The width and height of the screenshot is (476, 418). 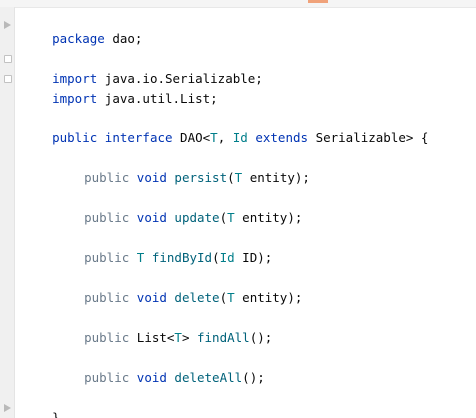 What do you see at coordinates (238, 4) in the screenshot?
I see `editor-tab-strip` at bounding box center [238, 4].